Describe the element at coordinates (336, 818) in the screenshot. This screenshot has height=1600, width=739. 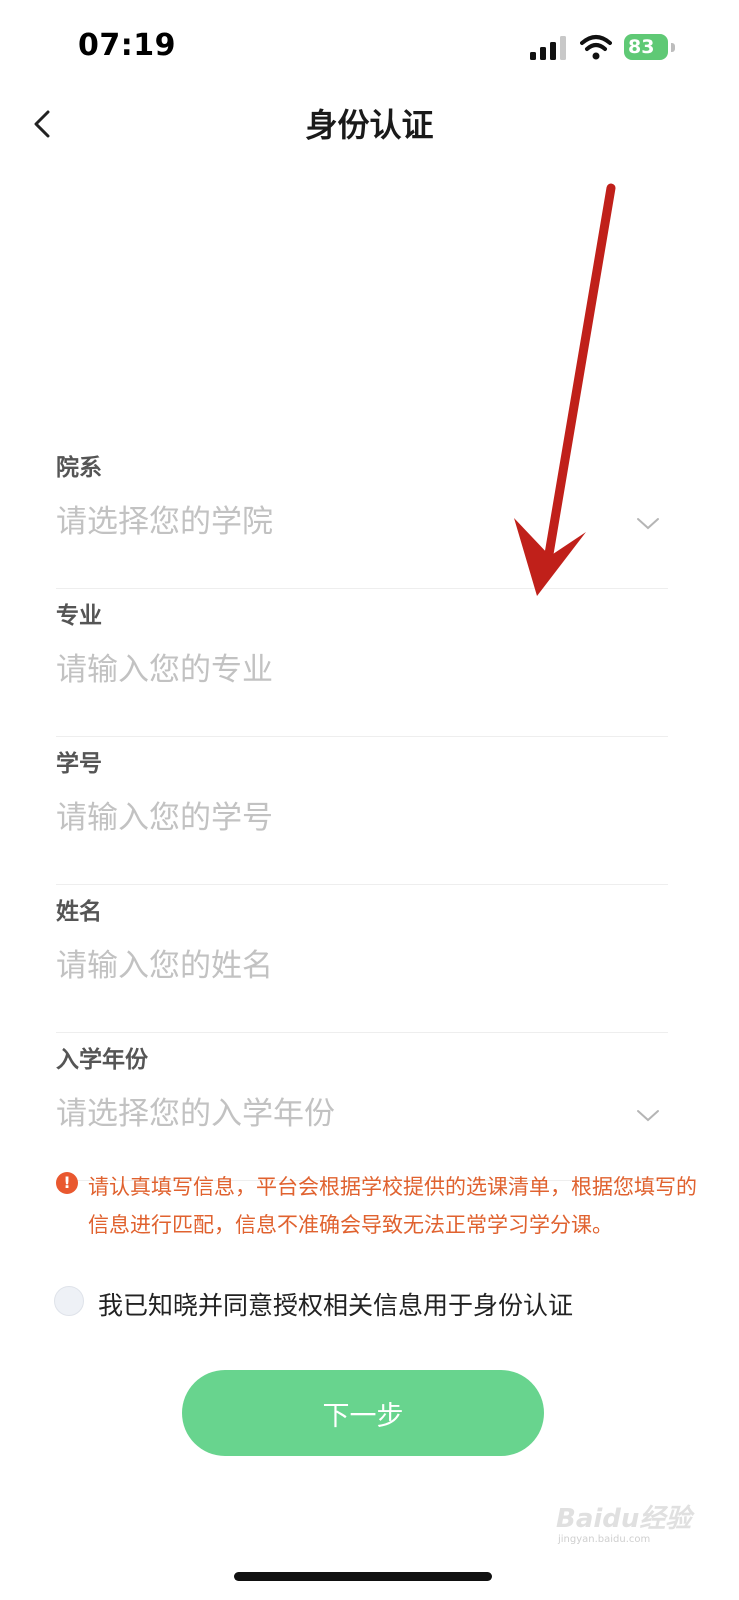
I see `student-id-input` at that location.